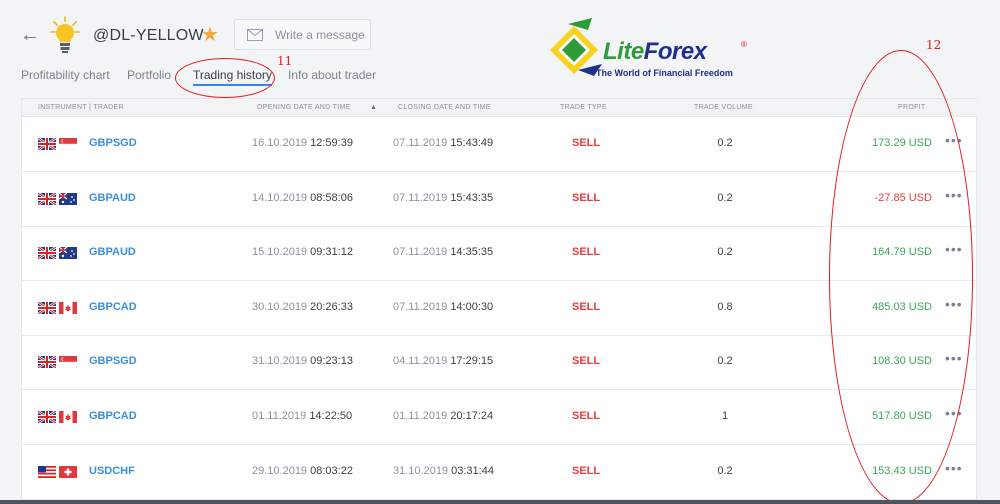 The width and height of the screenshot is (1000, 504). I want to click on opening-date: 15.10.2019, so click(280, 252).